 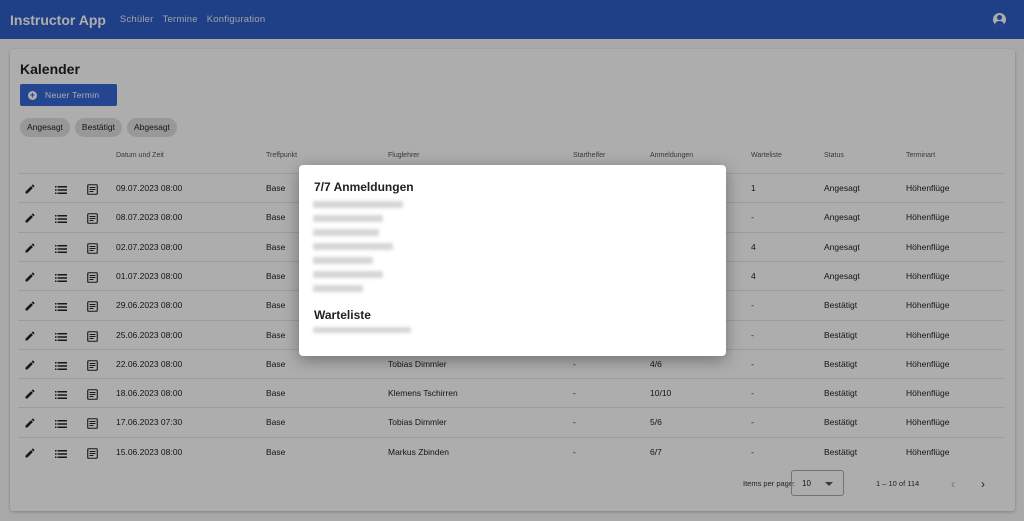 I want to click on waitlist-title: Warteliste, so click(x=342, y=315).